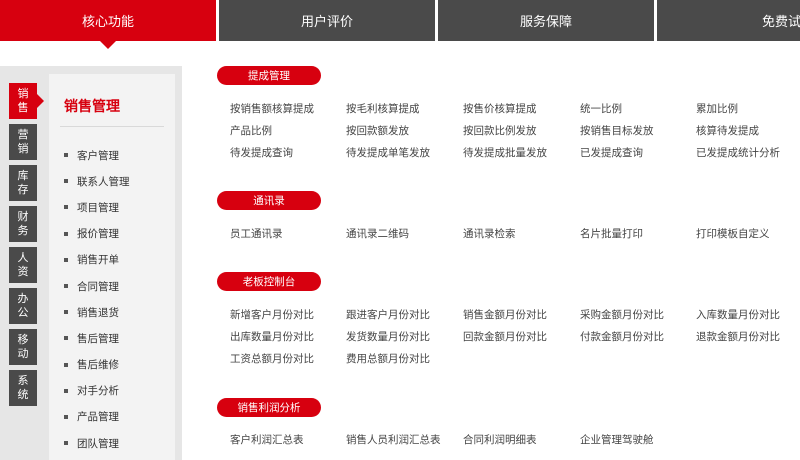  I want to click on group-title-commission: 提成管理, so click(269, 75).